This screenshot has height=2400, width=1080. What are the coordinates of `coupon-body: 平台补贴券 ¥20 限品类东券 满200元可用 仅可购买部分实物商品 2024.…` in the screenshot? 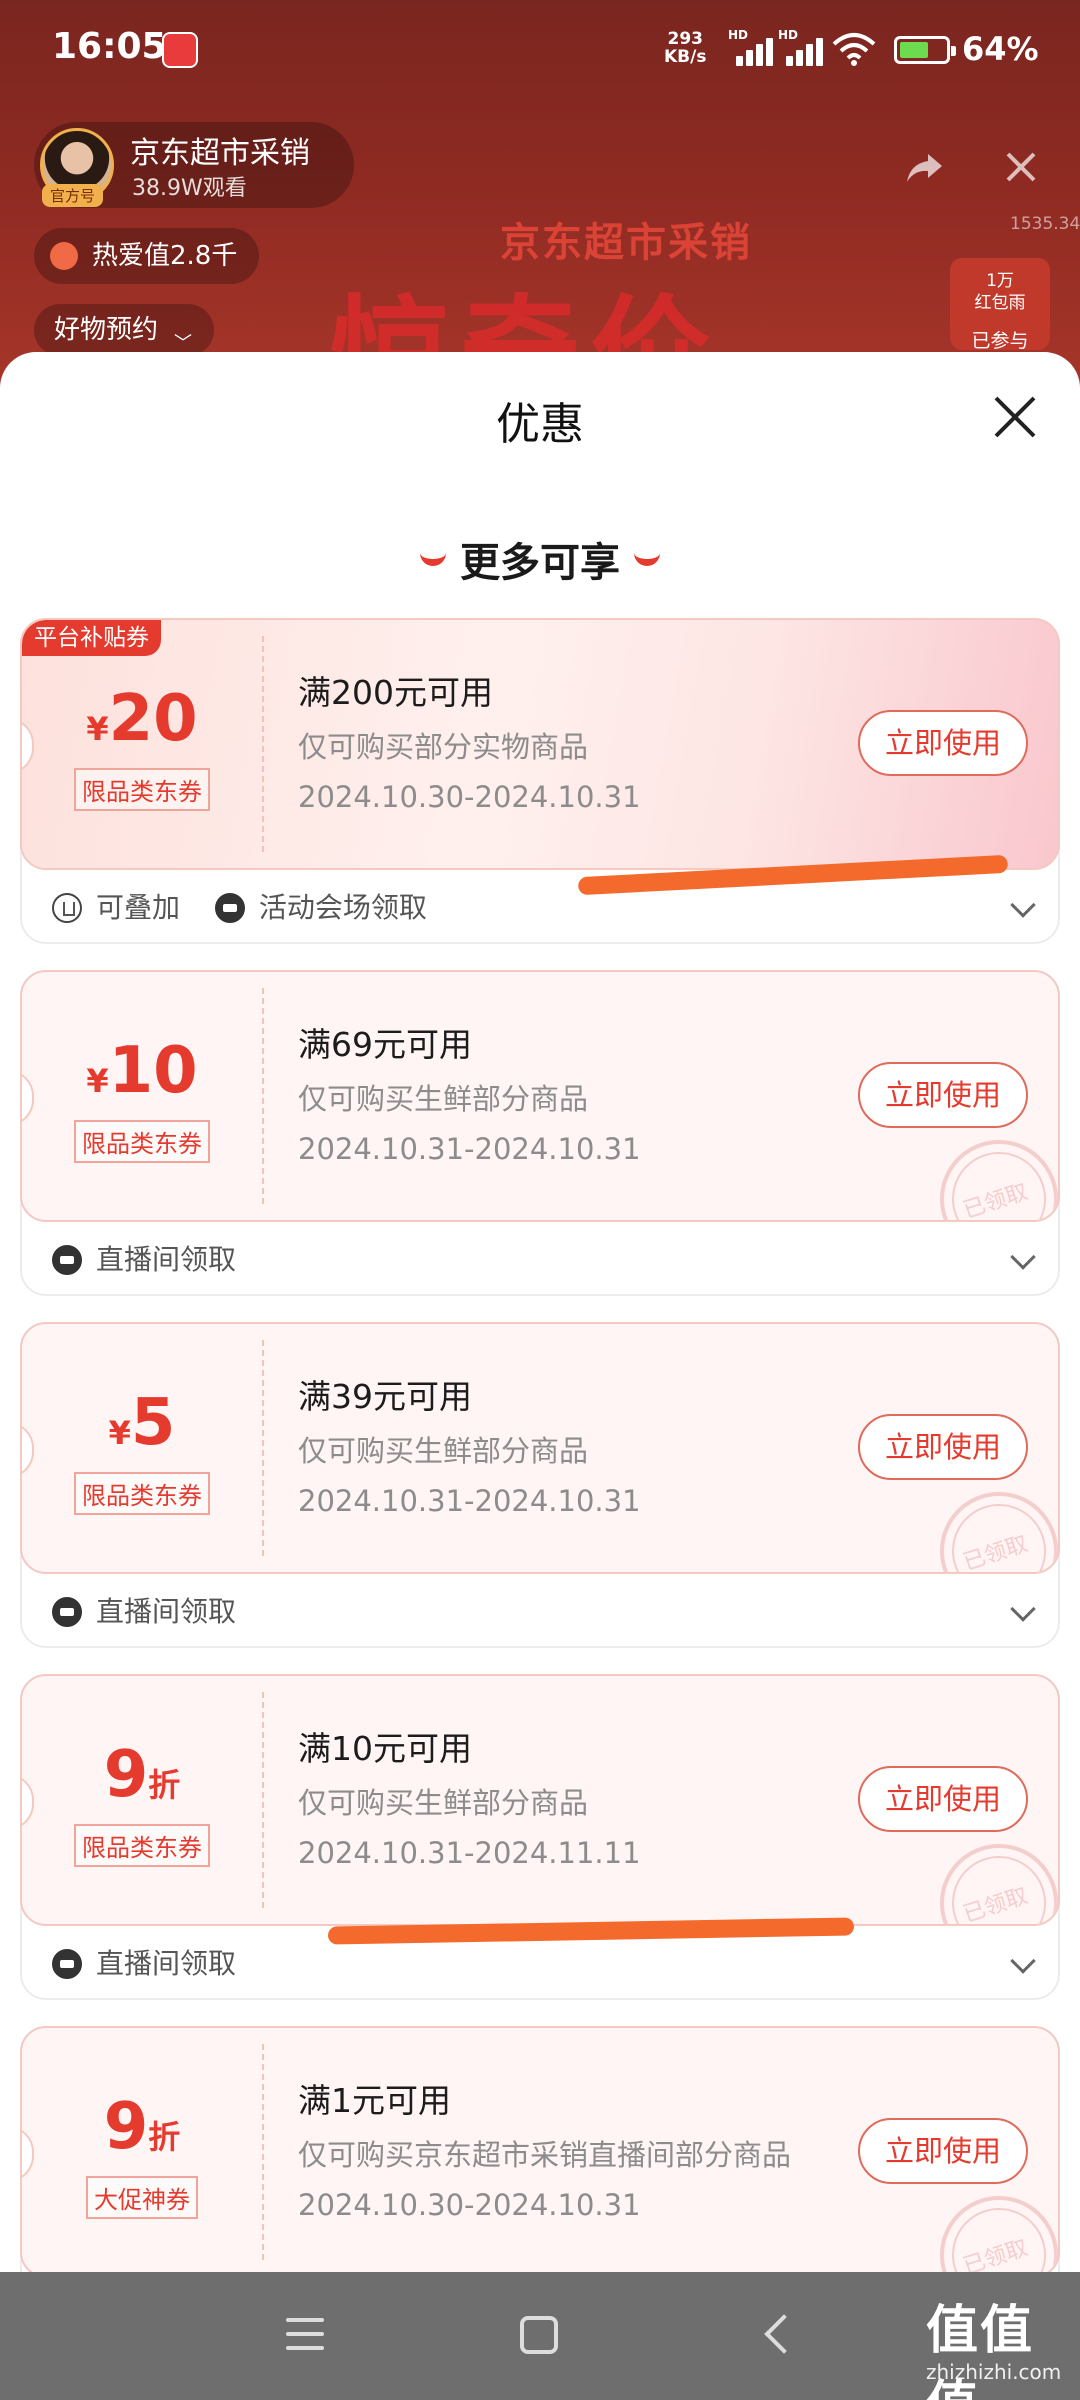 It's located at (540, 744).